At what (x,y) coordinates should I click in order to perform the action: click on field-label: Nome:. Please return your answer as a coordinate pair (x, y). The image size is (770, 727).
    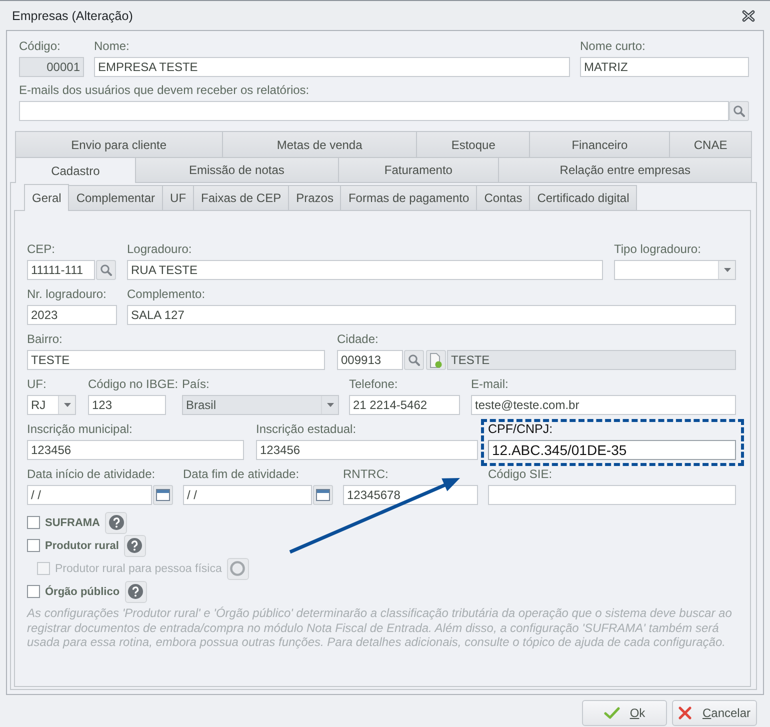
    Looking at the image, I should click on (112, 46).